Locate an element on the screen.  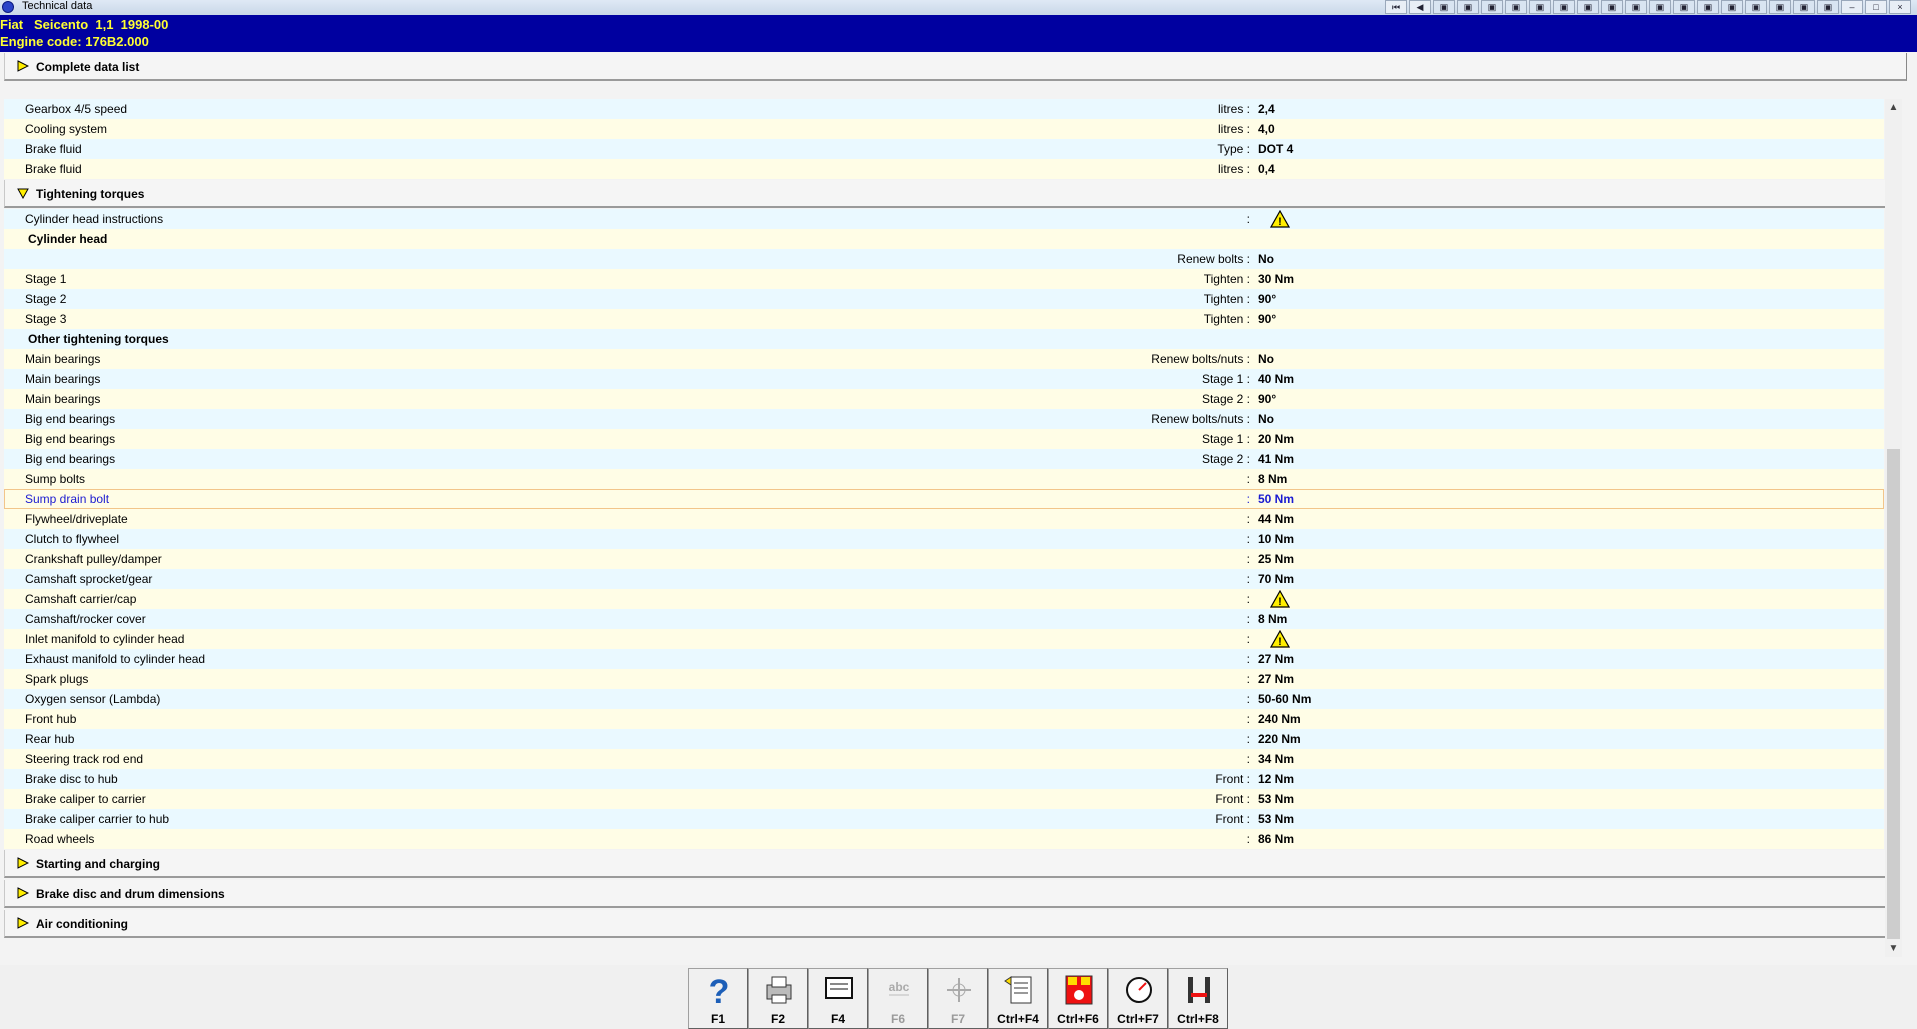
data-row: Crankshaft pulley/damper:25 Nm is located at coordinates (944, 559).